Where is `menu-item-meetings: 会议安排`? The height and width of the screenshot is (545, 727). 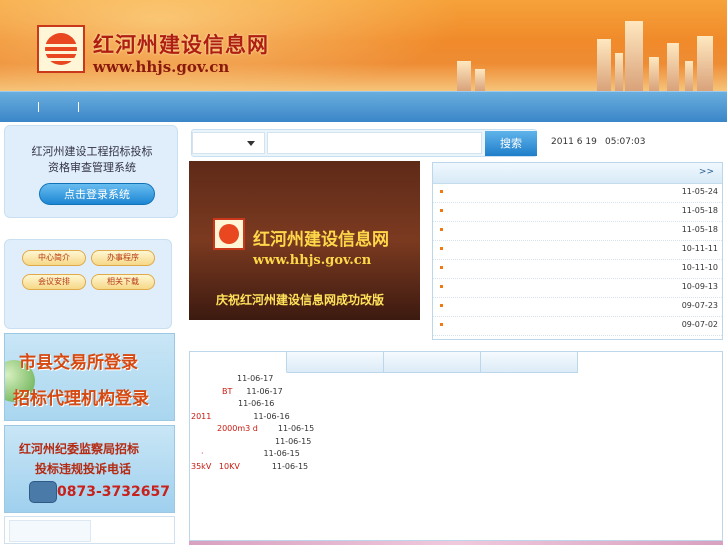
menu-item-meetings: 会议安排 is located at coordinates (54, 282).